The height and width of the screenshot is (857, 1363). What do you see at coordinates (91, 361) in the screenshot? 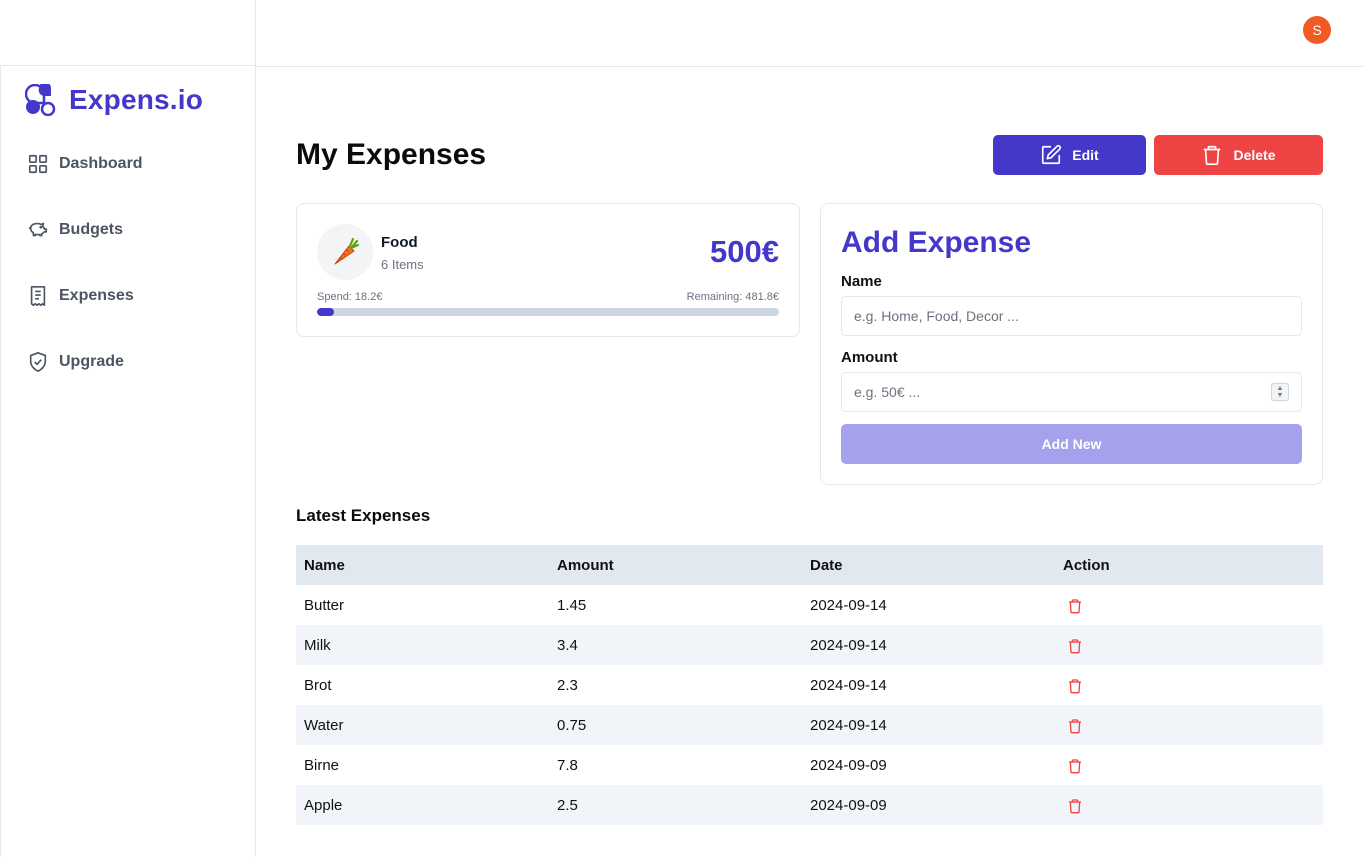
I see `sidebar-item-label: Upgrade` at bounding box center [91, 361].